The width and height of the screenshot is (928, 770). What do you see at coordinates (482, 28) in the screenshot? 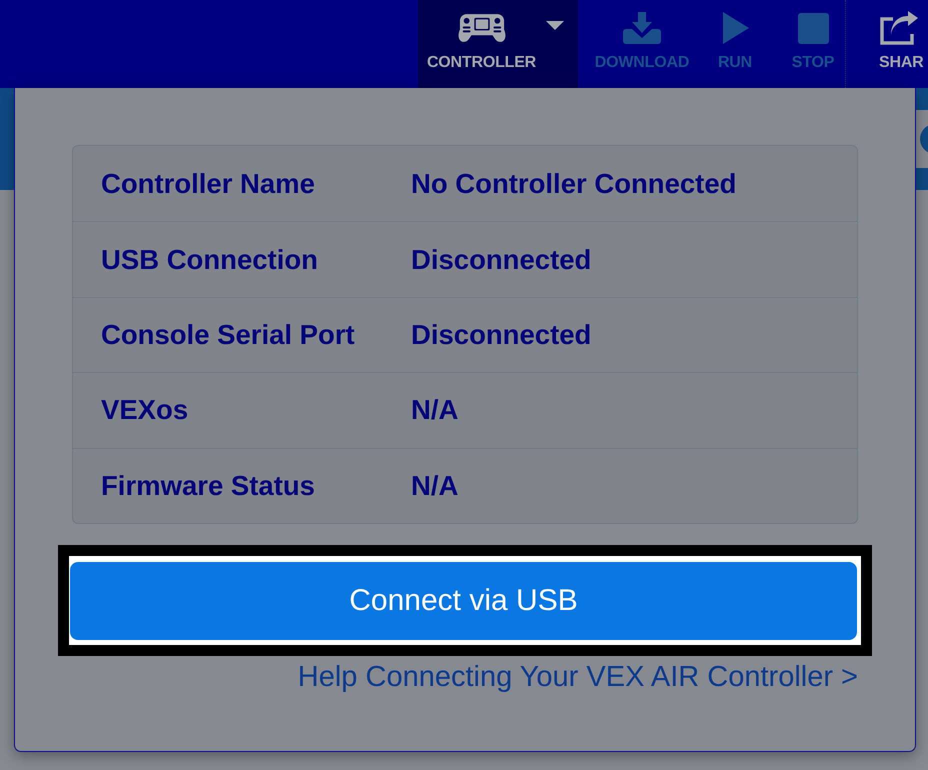
I see `gamepad-icon` at bounding box center [482, 28].